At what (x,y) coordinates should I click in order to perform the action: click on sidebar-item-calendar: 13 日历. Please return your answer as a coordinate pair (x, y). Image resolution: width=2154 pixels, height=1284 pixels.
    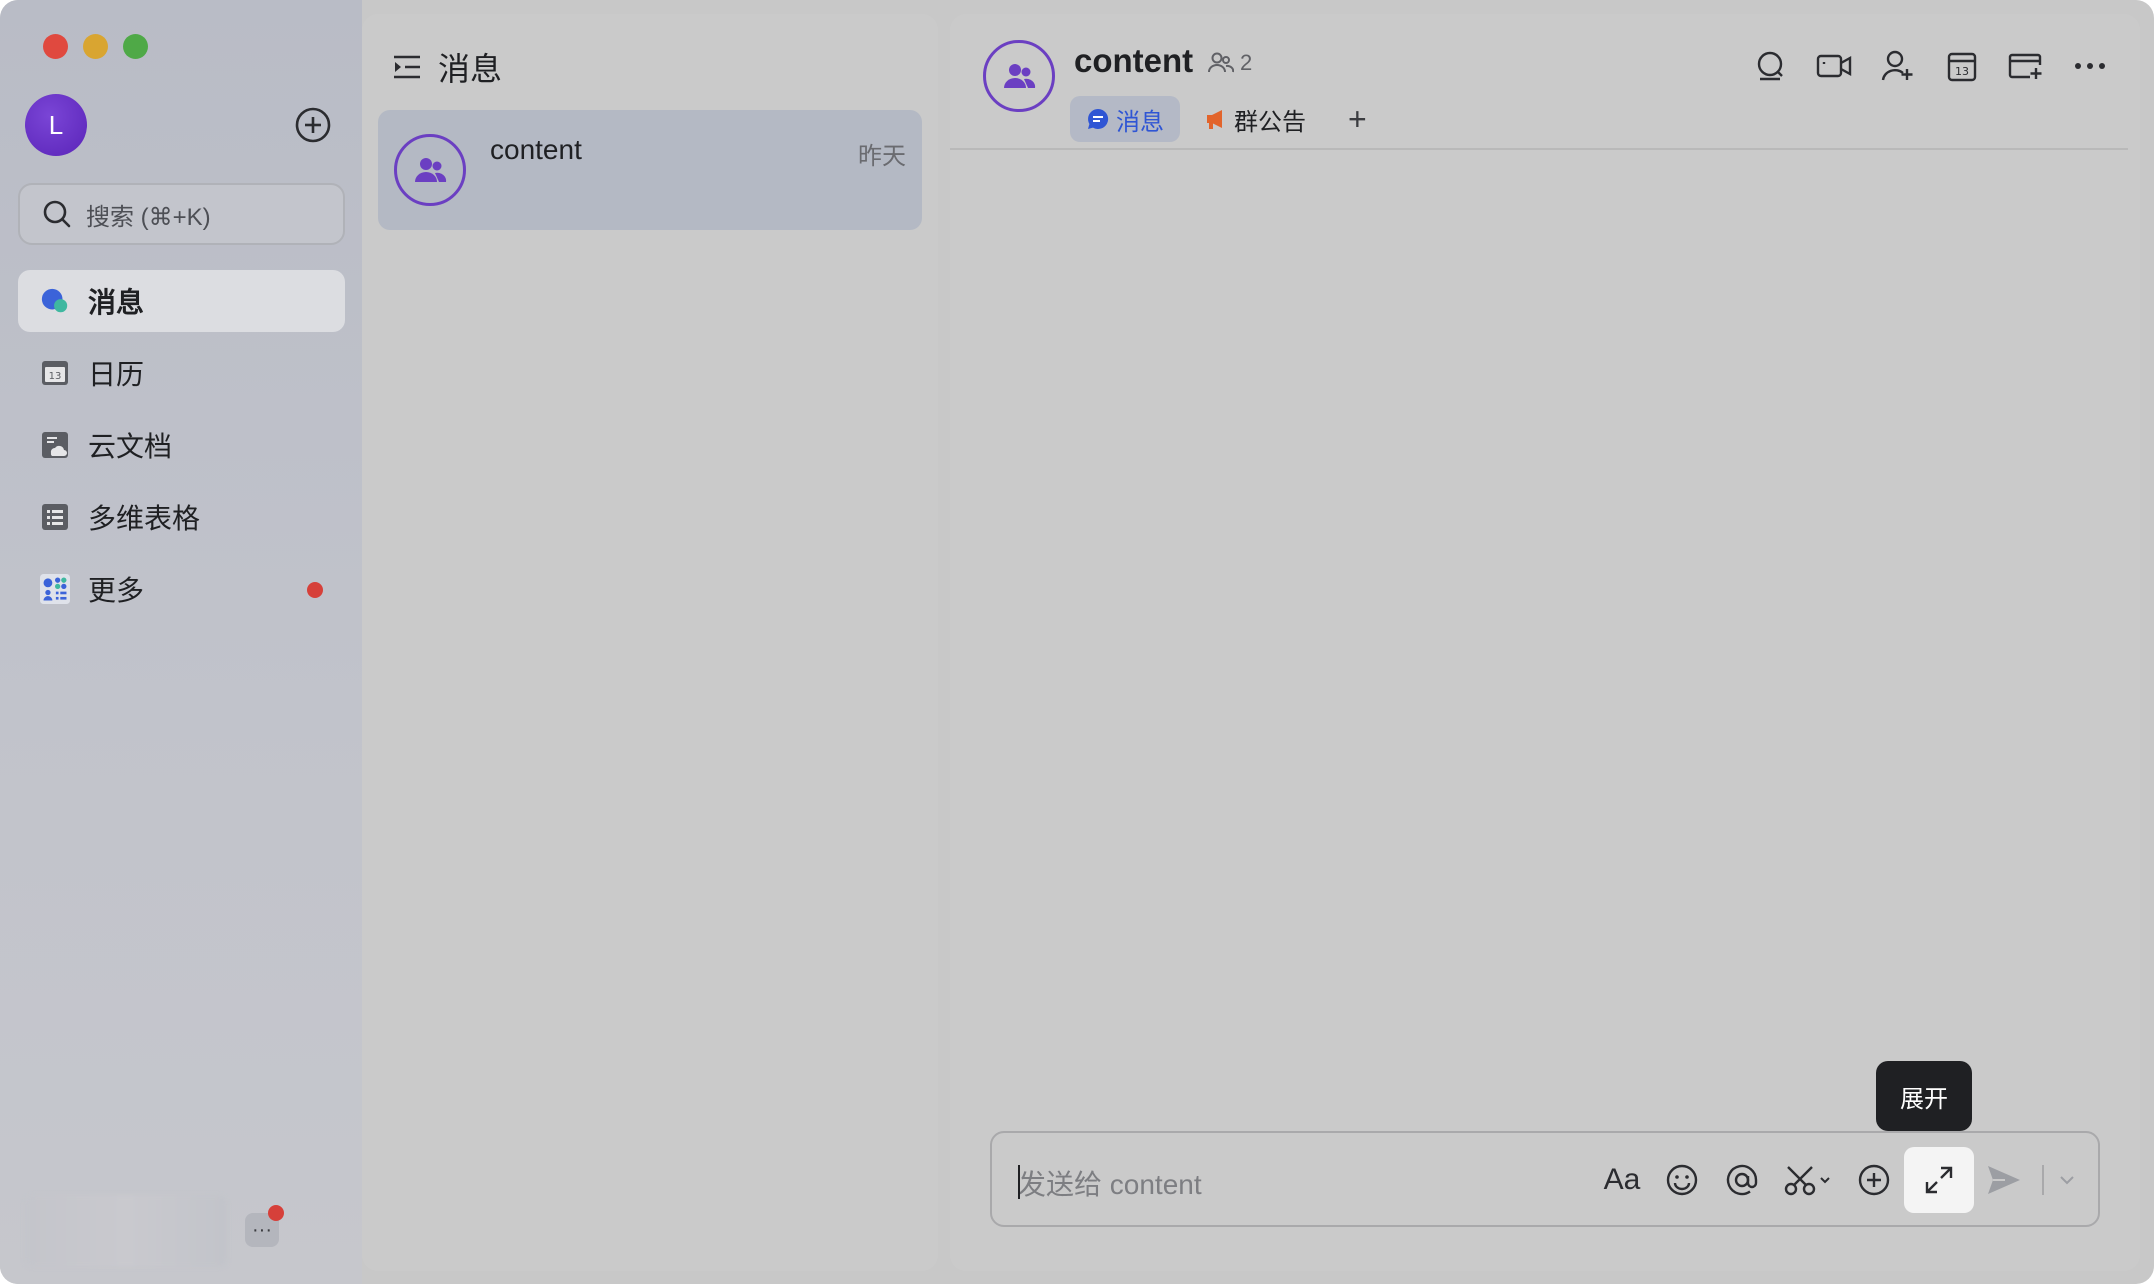
    Looking at the image, I should click on (181, 373).